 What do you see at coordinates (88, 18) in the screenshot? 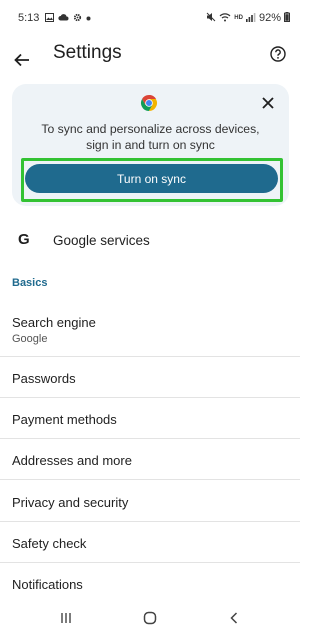
I see `notification-dot-icon` at bounding box center [88, 18].